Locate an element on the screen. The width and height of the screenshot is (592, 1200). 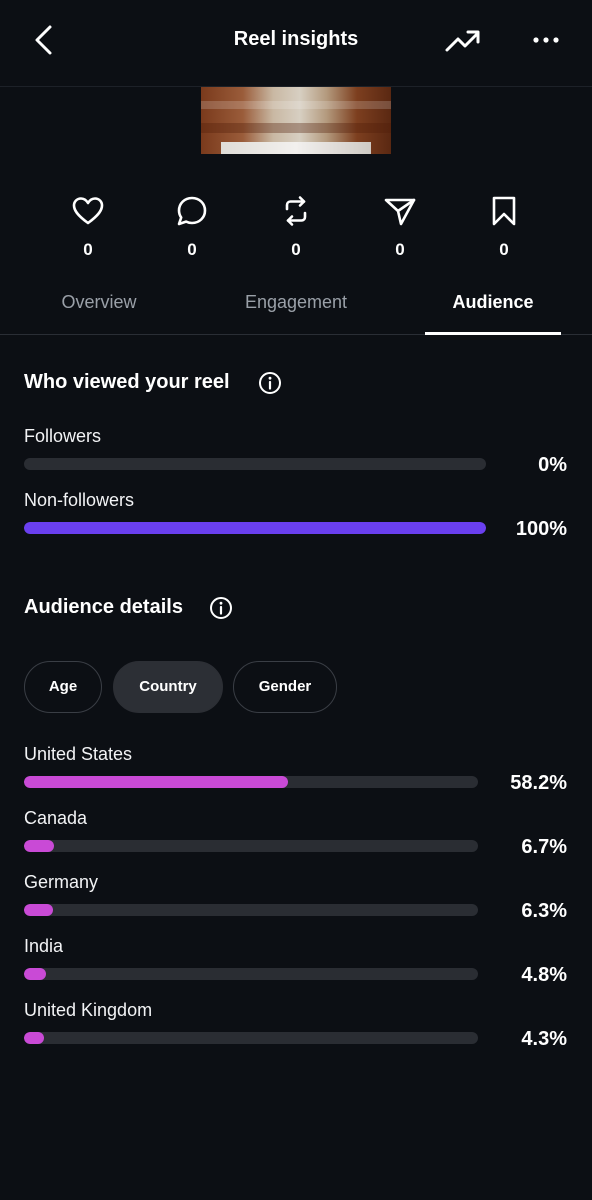
saves-metric: 0 is located at coordinates (504, 227).